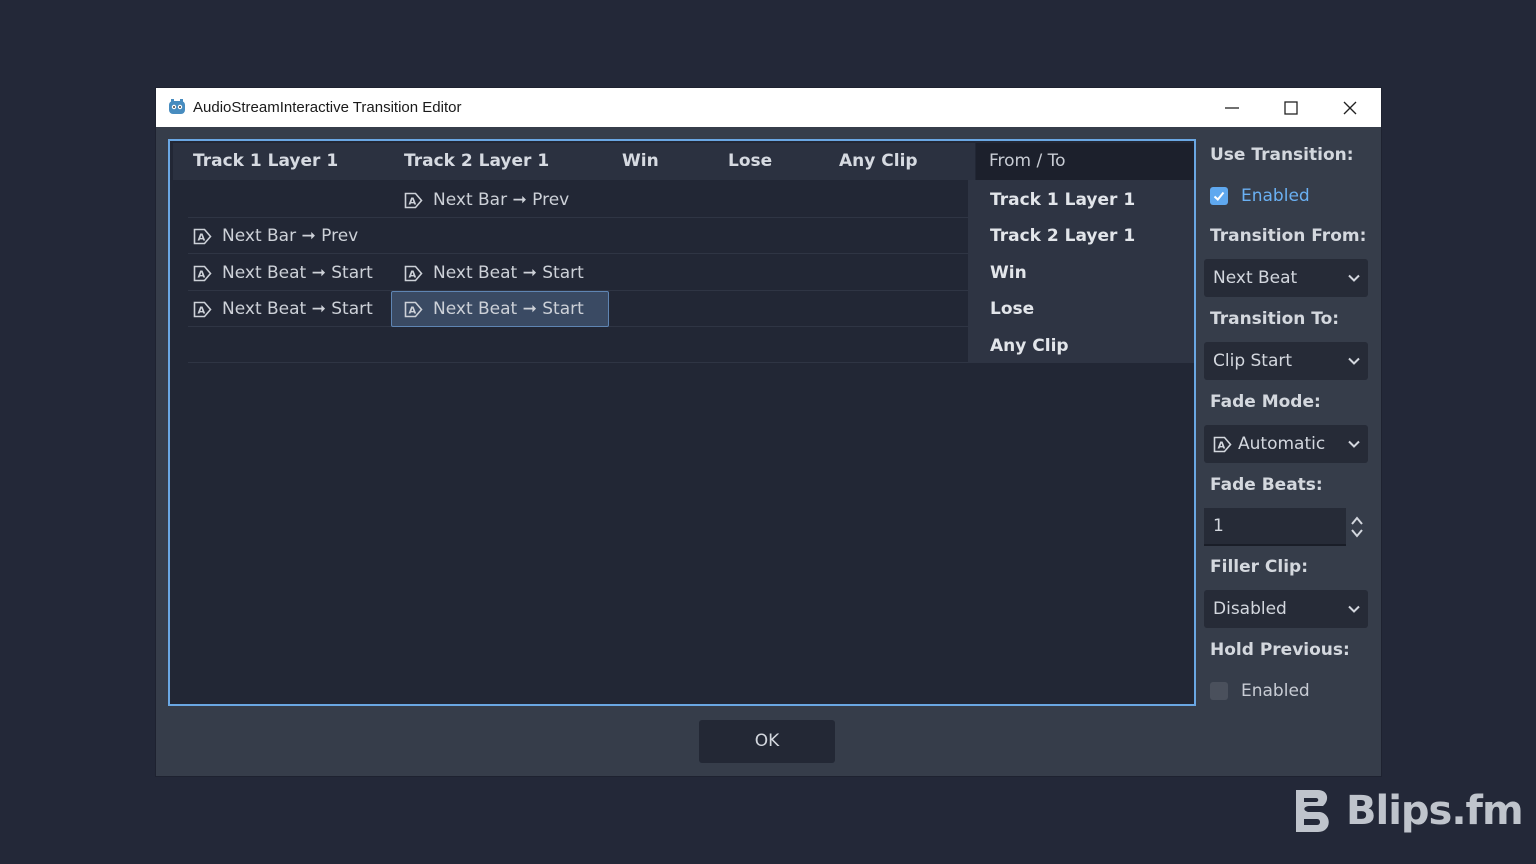  What do you see at coordinates (1265, 402) in the screenshot?
I see `fade-mode-label: Fade Mode:` at bounding box center [1265, 402].